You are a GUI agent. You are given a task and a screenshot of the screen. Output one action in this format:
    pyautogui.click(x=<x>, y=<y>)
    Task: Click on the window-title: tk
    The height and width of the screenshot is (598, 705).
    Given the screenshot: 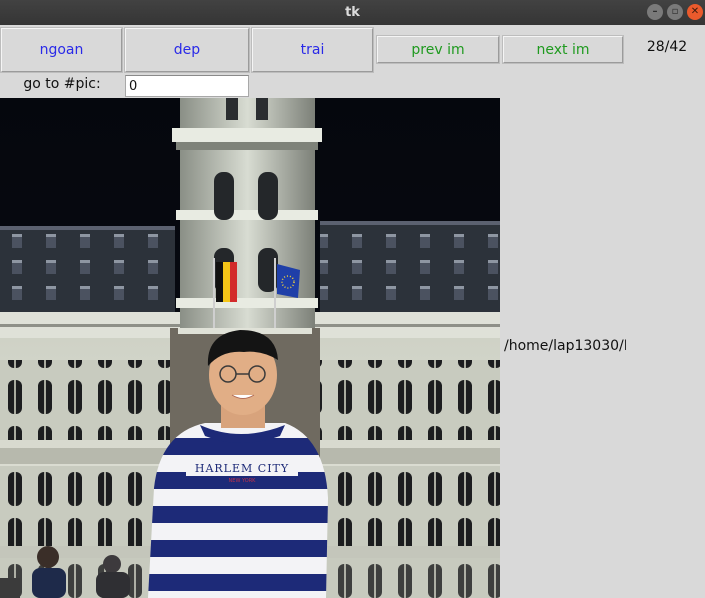 What is the action you would take?
    pyautogui.click(x=352, y=12)
    